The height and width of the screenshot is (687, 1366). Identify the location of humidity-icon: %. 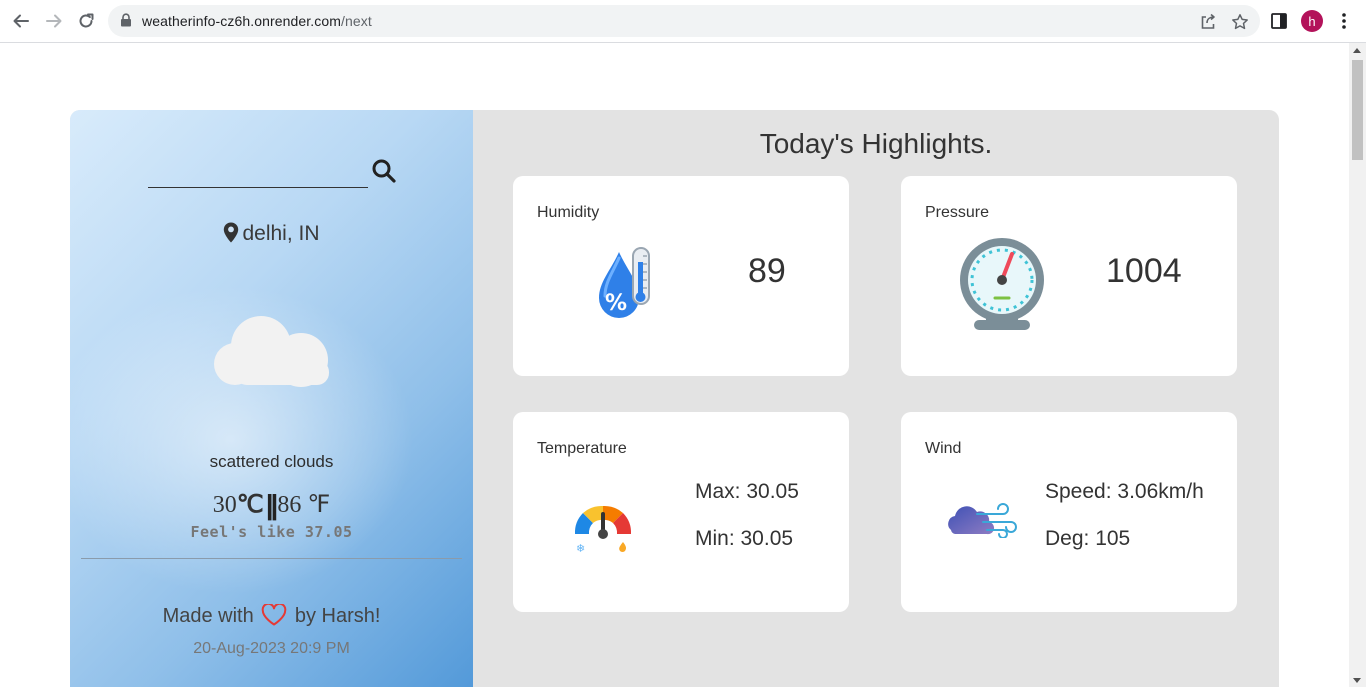
(624, 282).